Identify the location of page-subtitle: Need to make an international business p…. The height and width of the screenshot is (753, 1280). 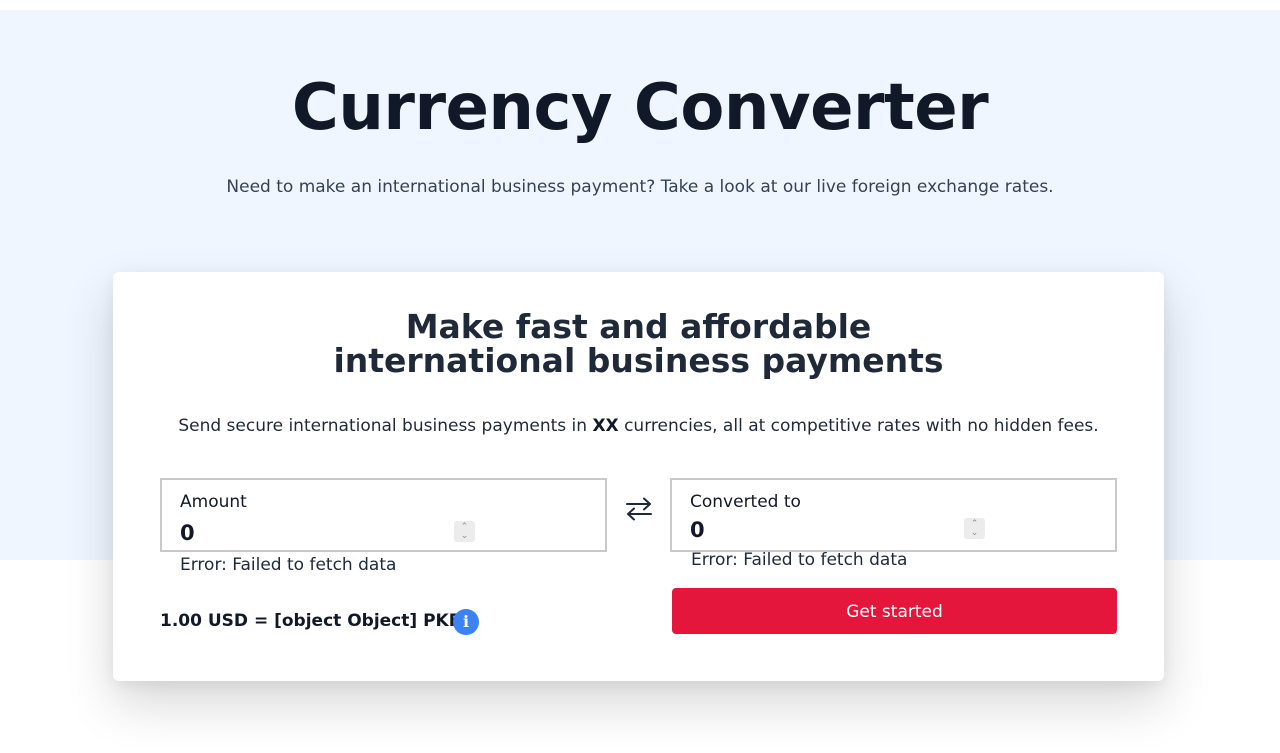
(640, 187).